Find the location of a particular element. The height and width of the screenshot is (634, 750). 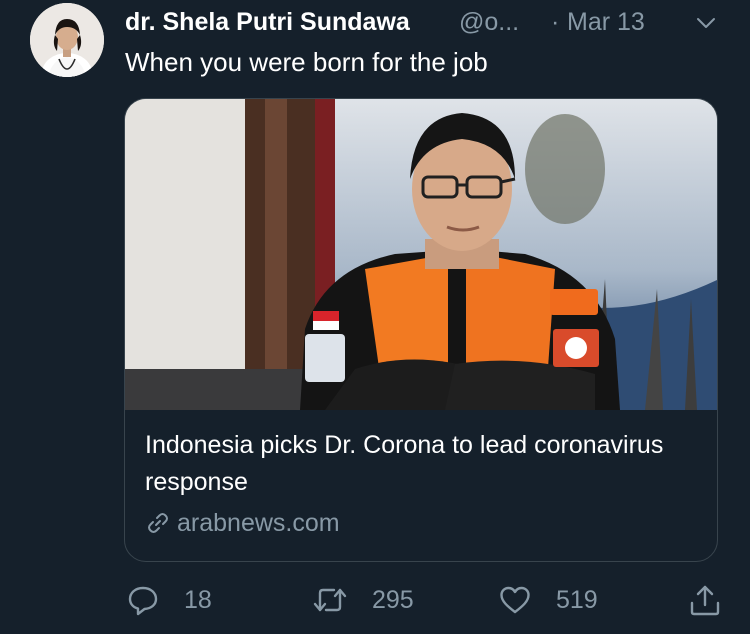

reply-count: 18 is located at coordinates (198, 599).